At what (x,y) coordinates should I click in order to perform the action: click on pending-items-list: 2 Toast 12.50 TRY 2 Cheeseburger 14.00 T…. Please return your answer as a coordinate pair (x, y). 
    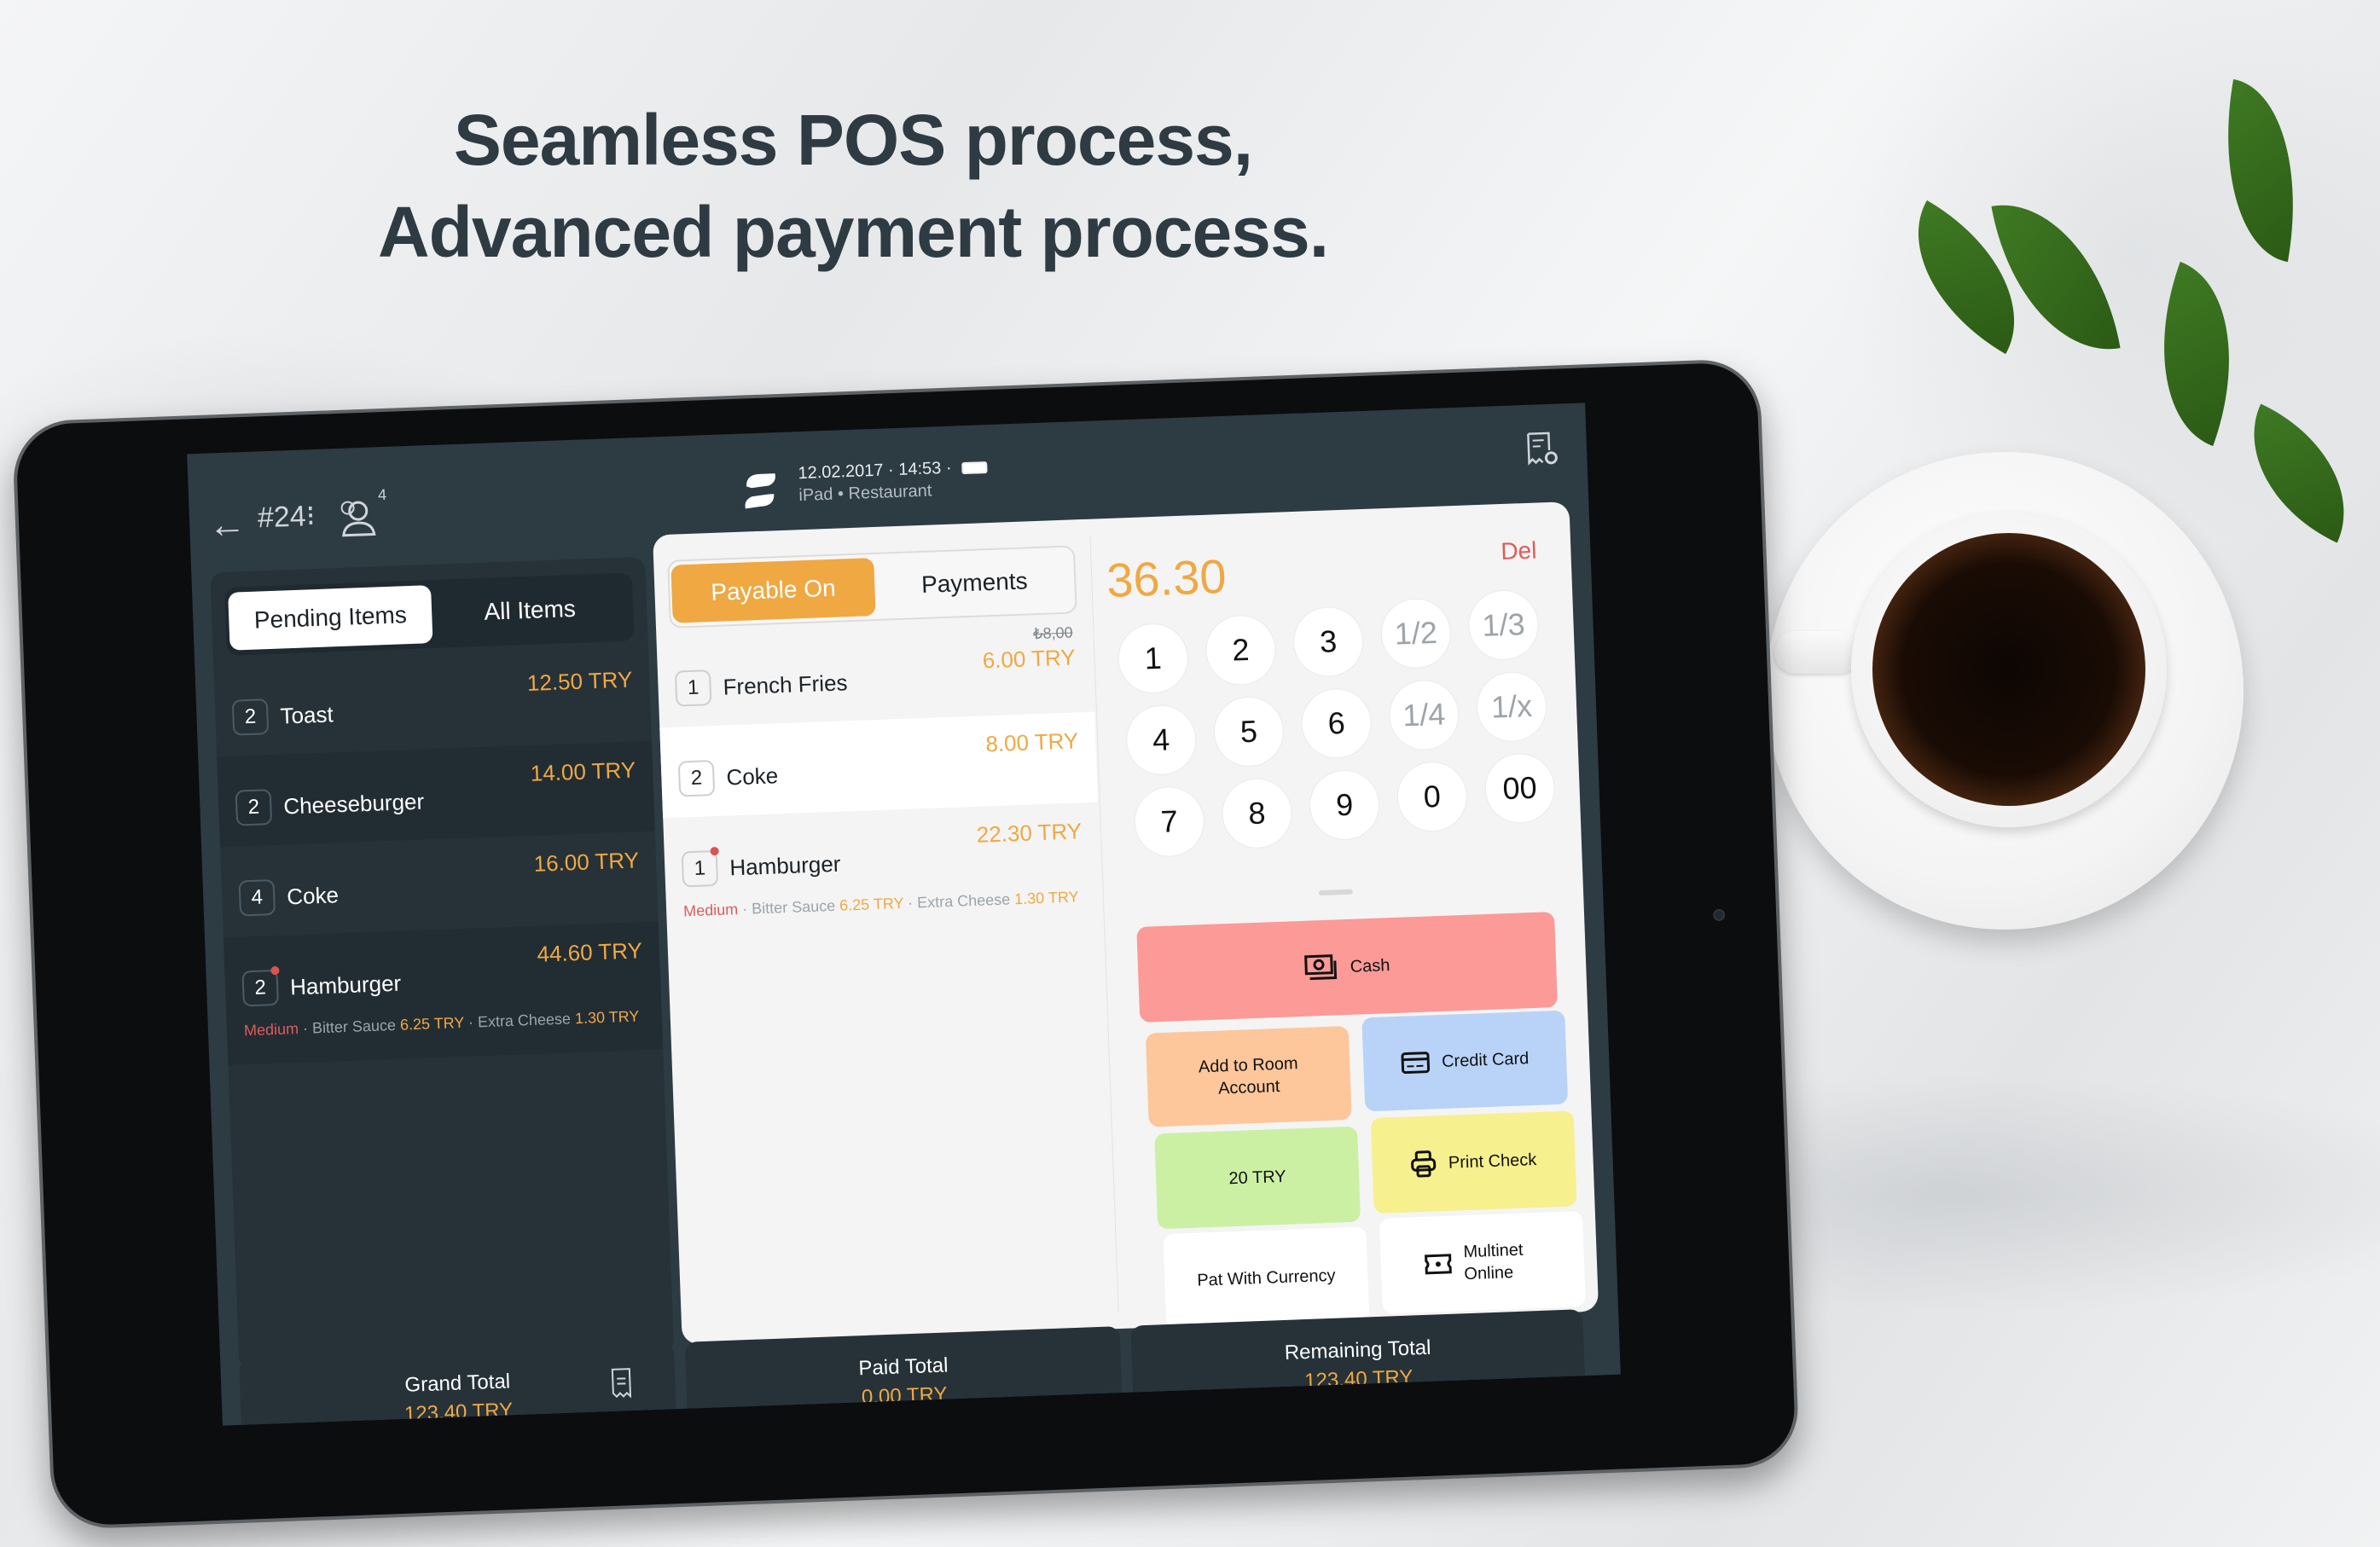
    Looking at the image, I should click on (438, 858).